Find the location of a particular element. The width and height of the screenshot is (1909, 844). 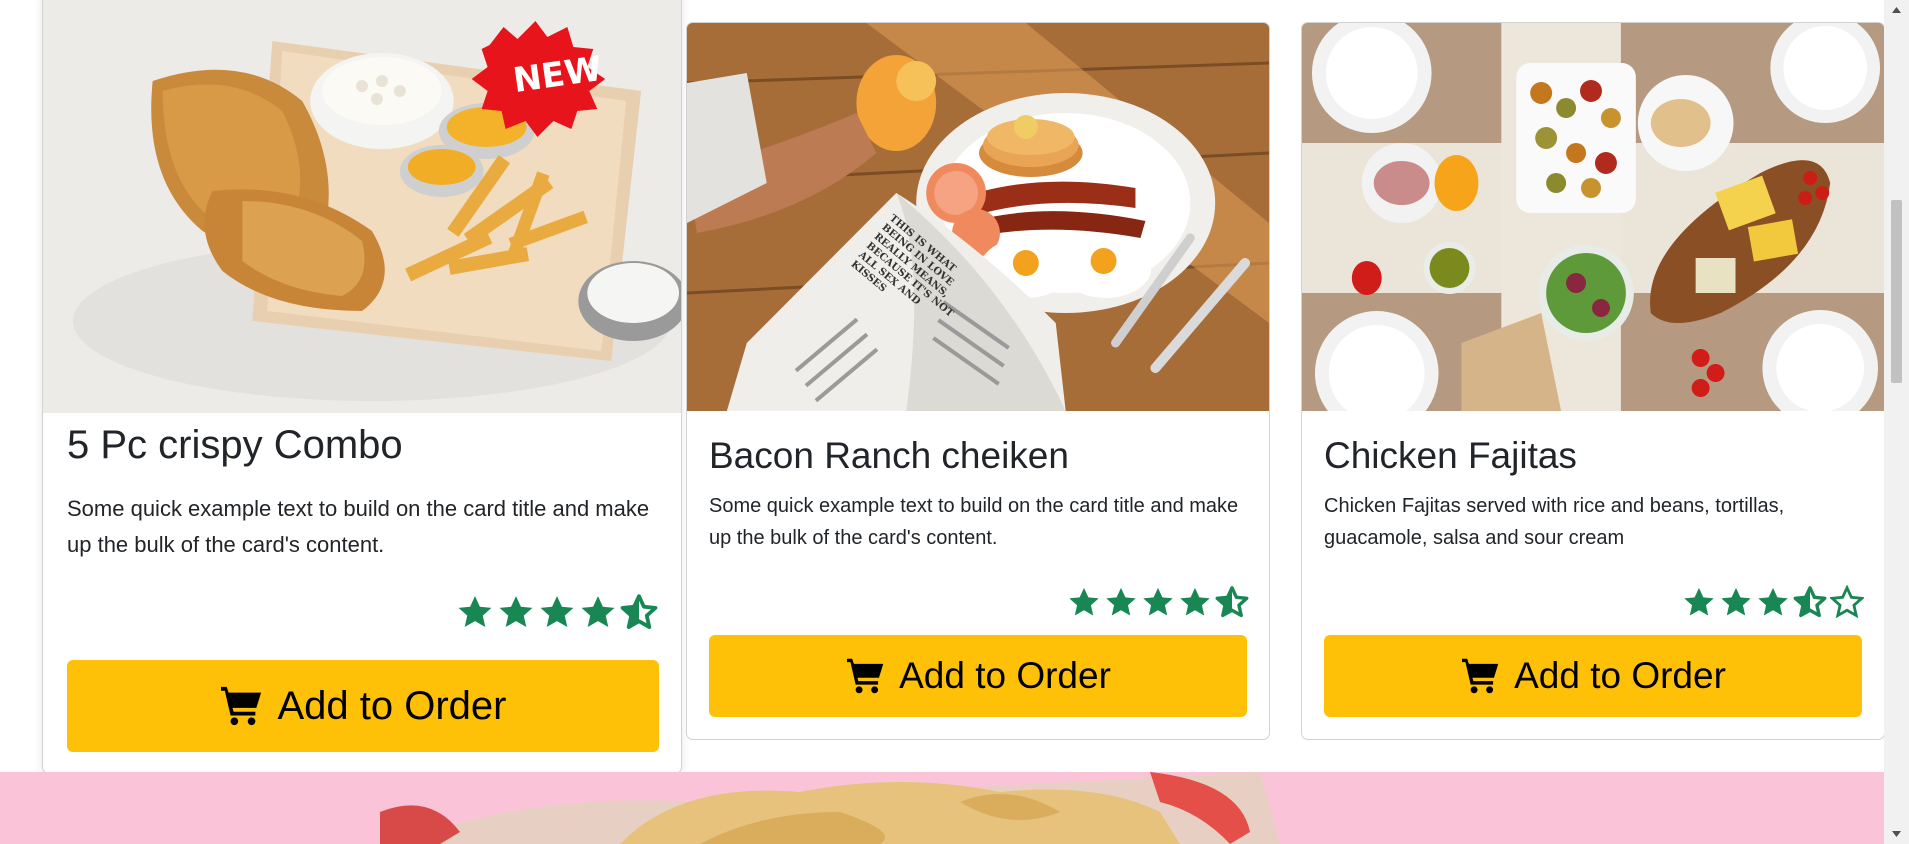

scroll-up-arrow-icon is located at coordinates (1896, 10).